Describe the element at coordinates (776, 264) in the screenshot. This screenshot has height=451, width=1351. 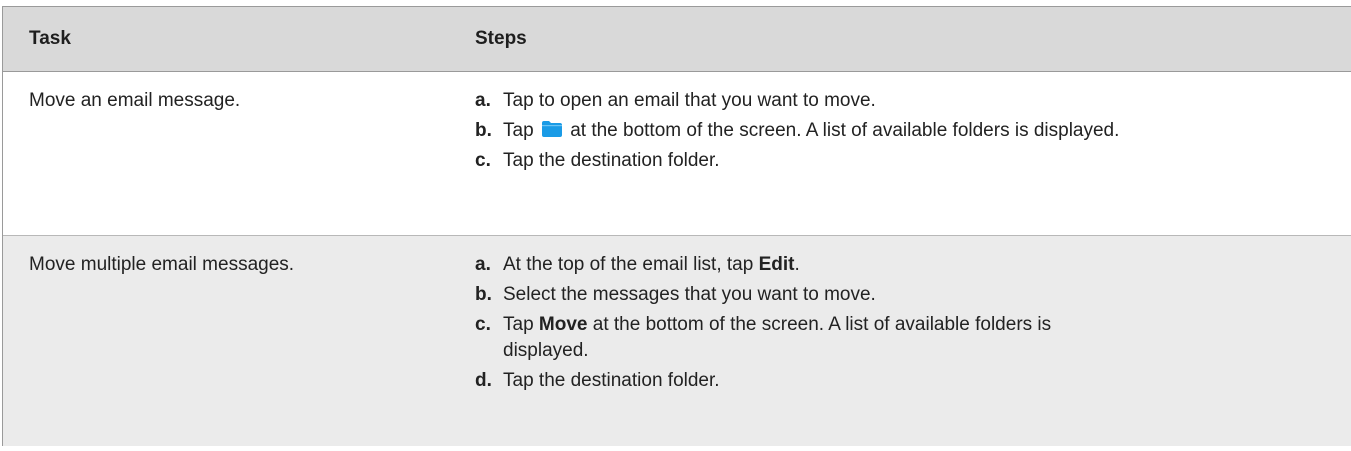
I see `ui-term-edit: Edit` at that location.